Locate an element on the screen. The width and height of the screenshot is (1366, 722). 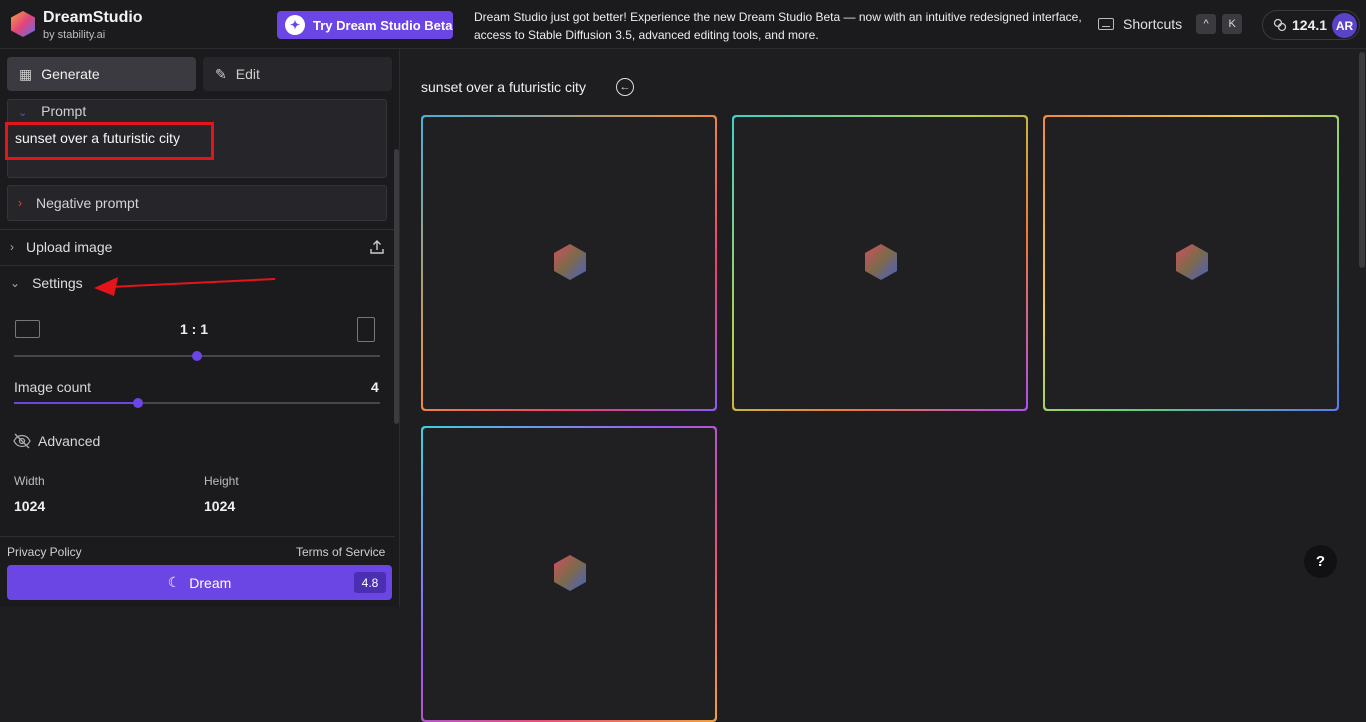
upload-icon is located at coordinates (377, 247).